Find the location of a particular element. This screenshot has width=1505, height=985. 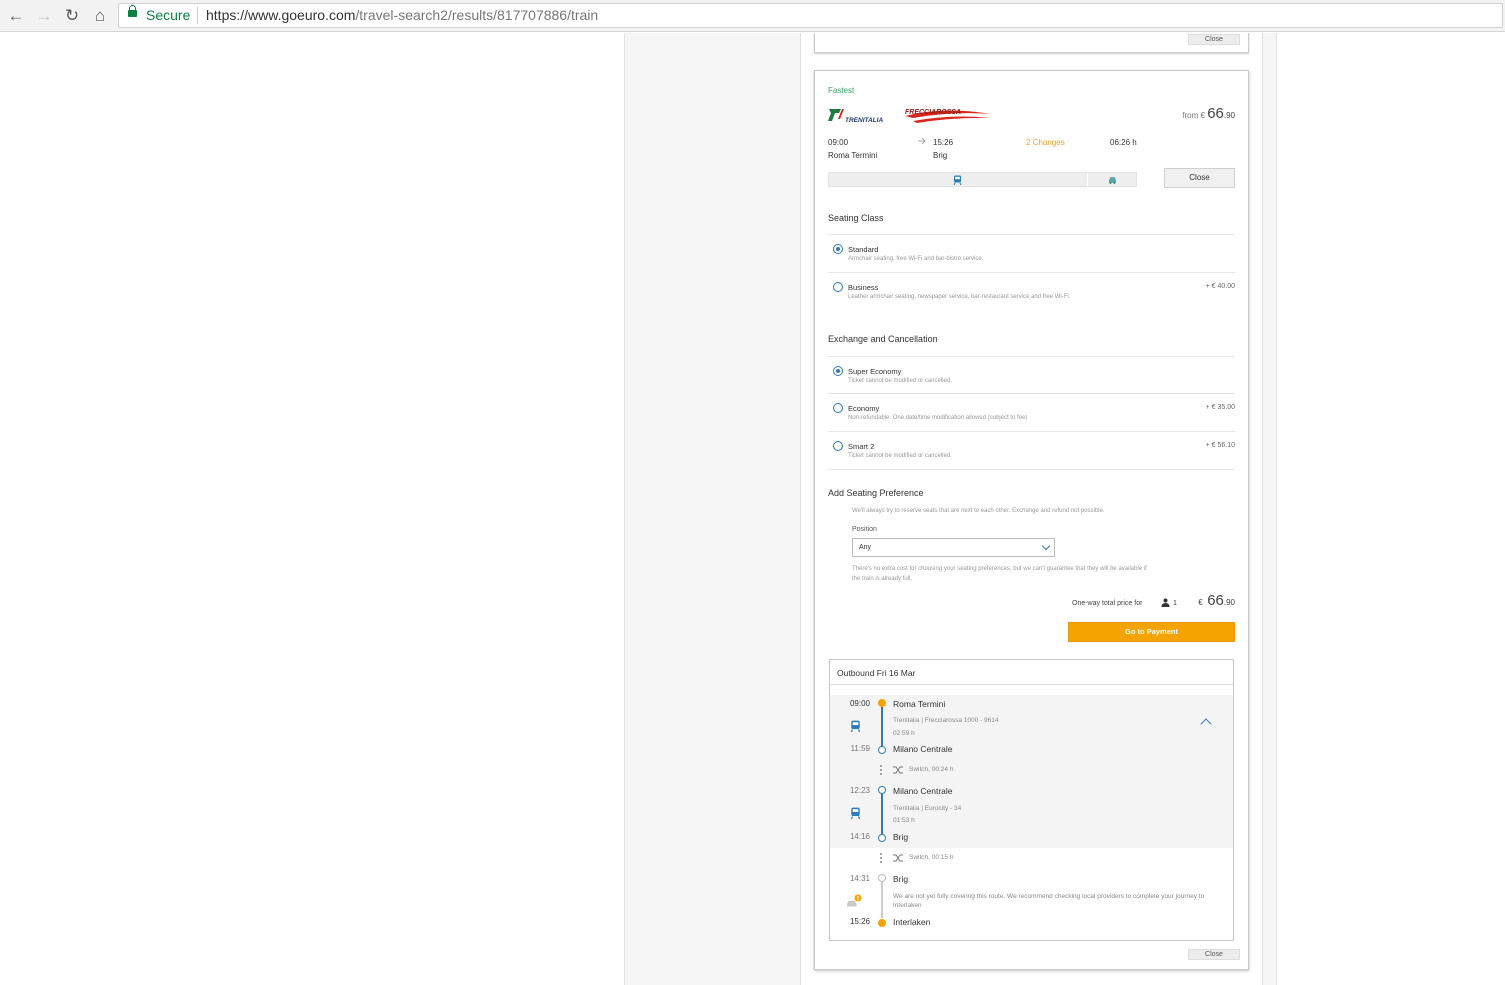

from-price: from € 66.90 is located at coordinates (1208, 113).